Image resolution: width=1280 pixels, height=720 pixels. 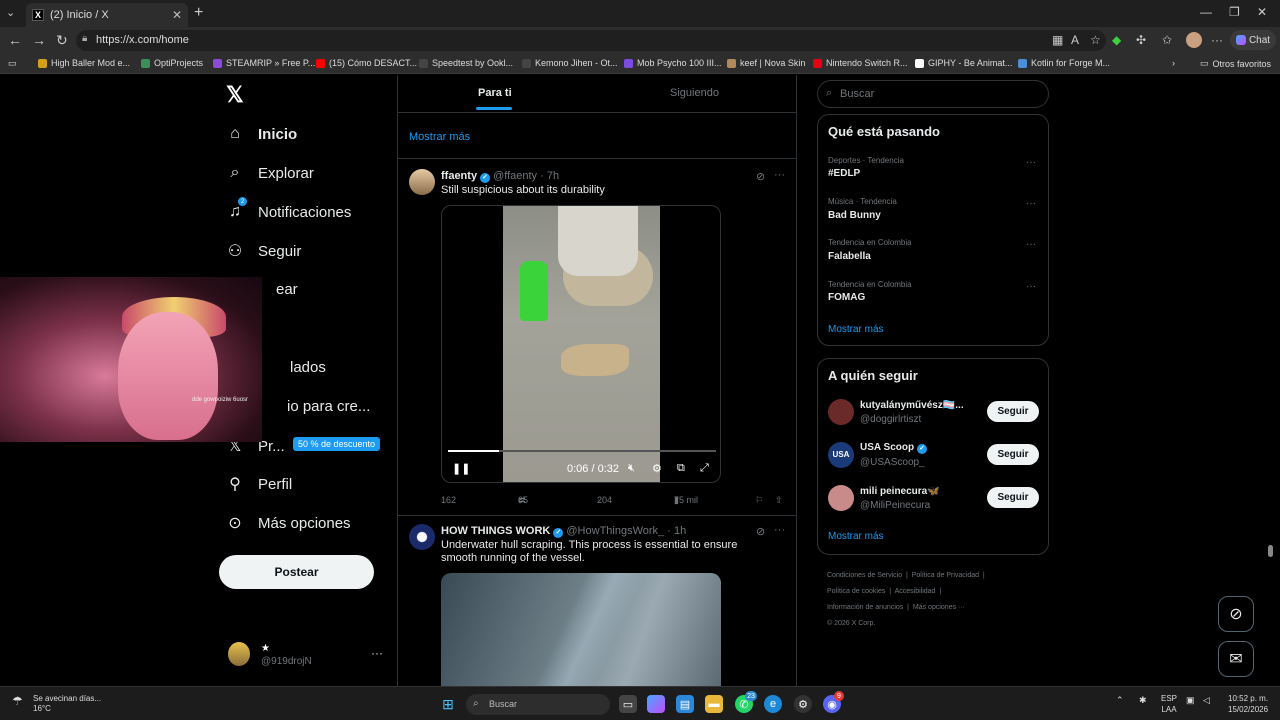 I want to click on trend-name: FOMAG, so click(x=846, y=297).